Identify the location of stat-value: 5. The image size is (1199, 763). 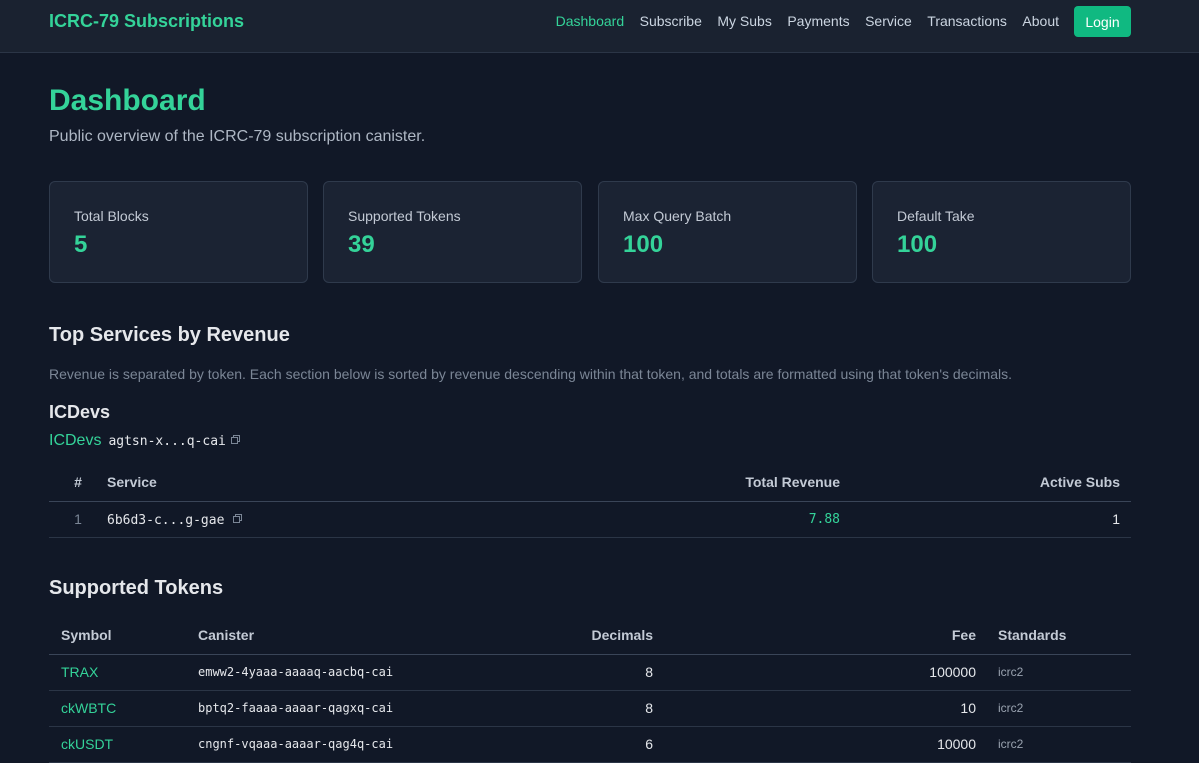
(81, 244).